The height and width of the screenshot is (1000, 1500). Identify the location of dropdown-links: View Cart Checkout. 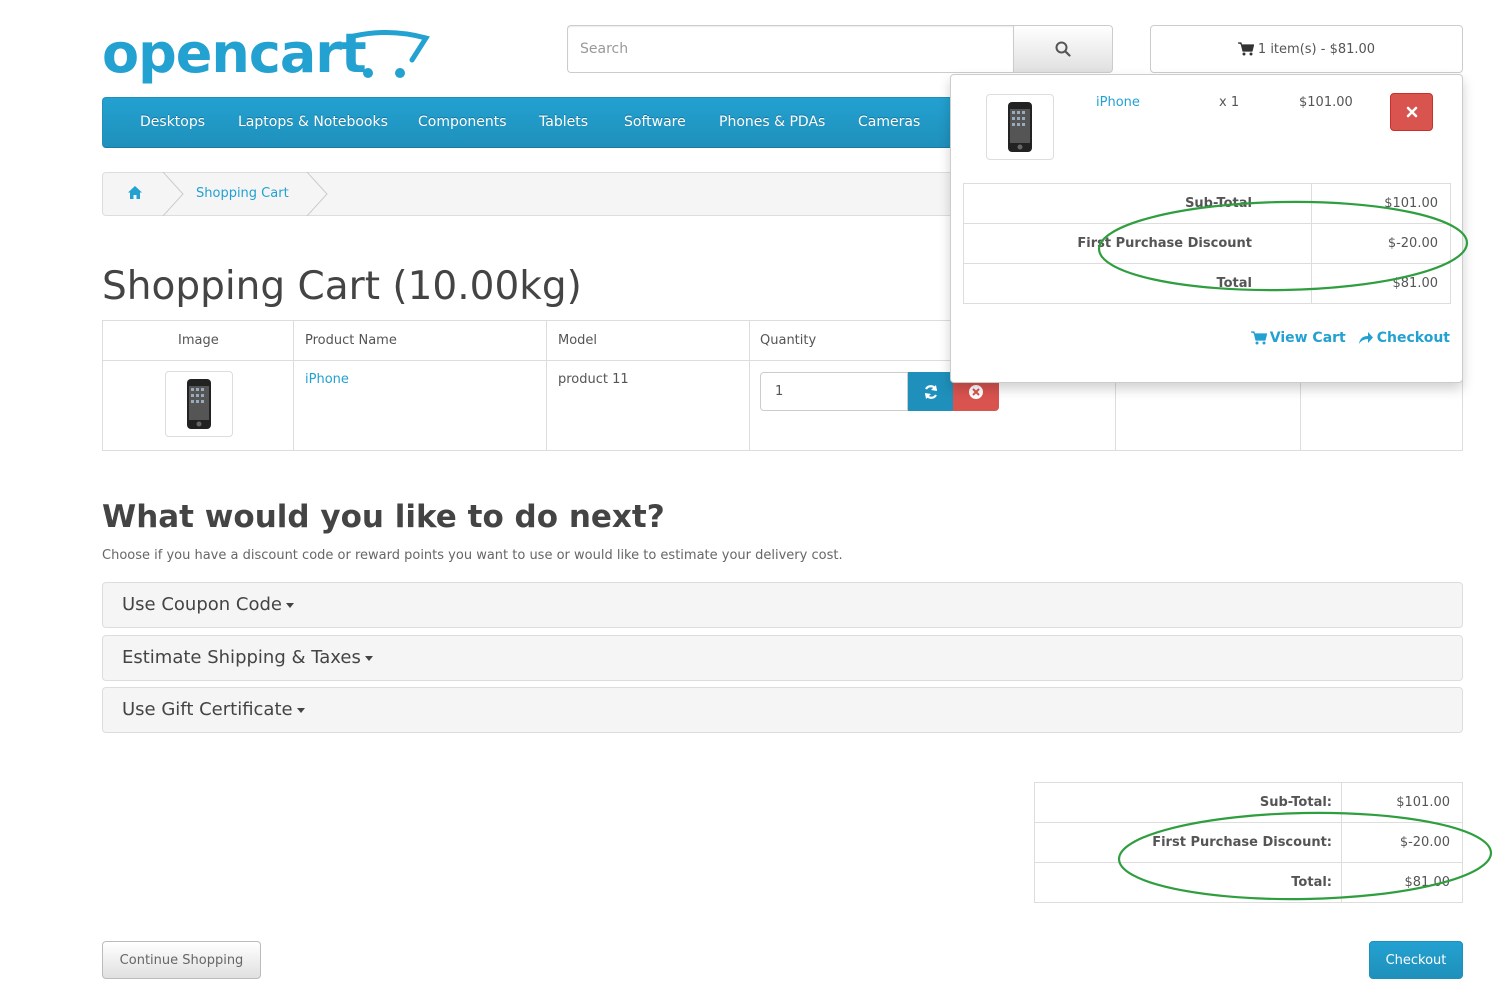
(1350, 338).